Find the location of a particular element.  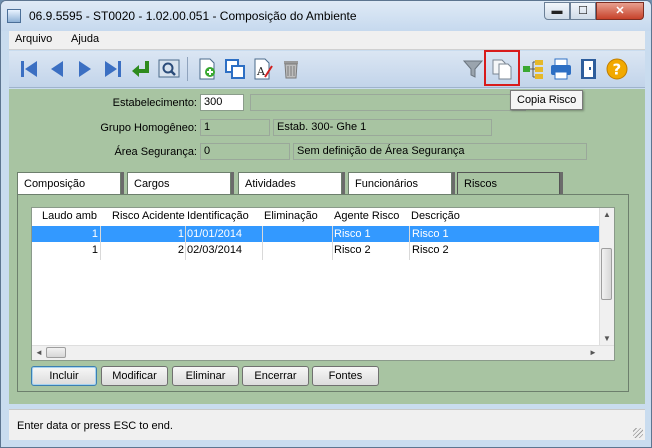

column-header-eliminacao: Eliminação is located at coordinates (291, 216).